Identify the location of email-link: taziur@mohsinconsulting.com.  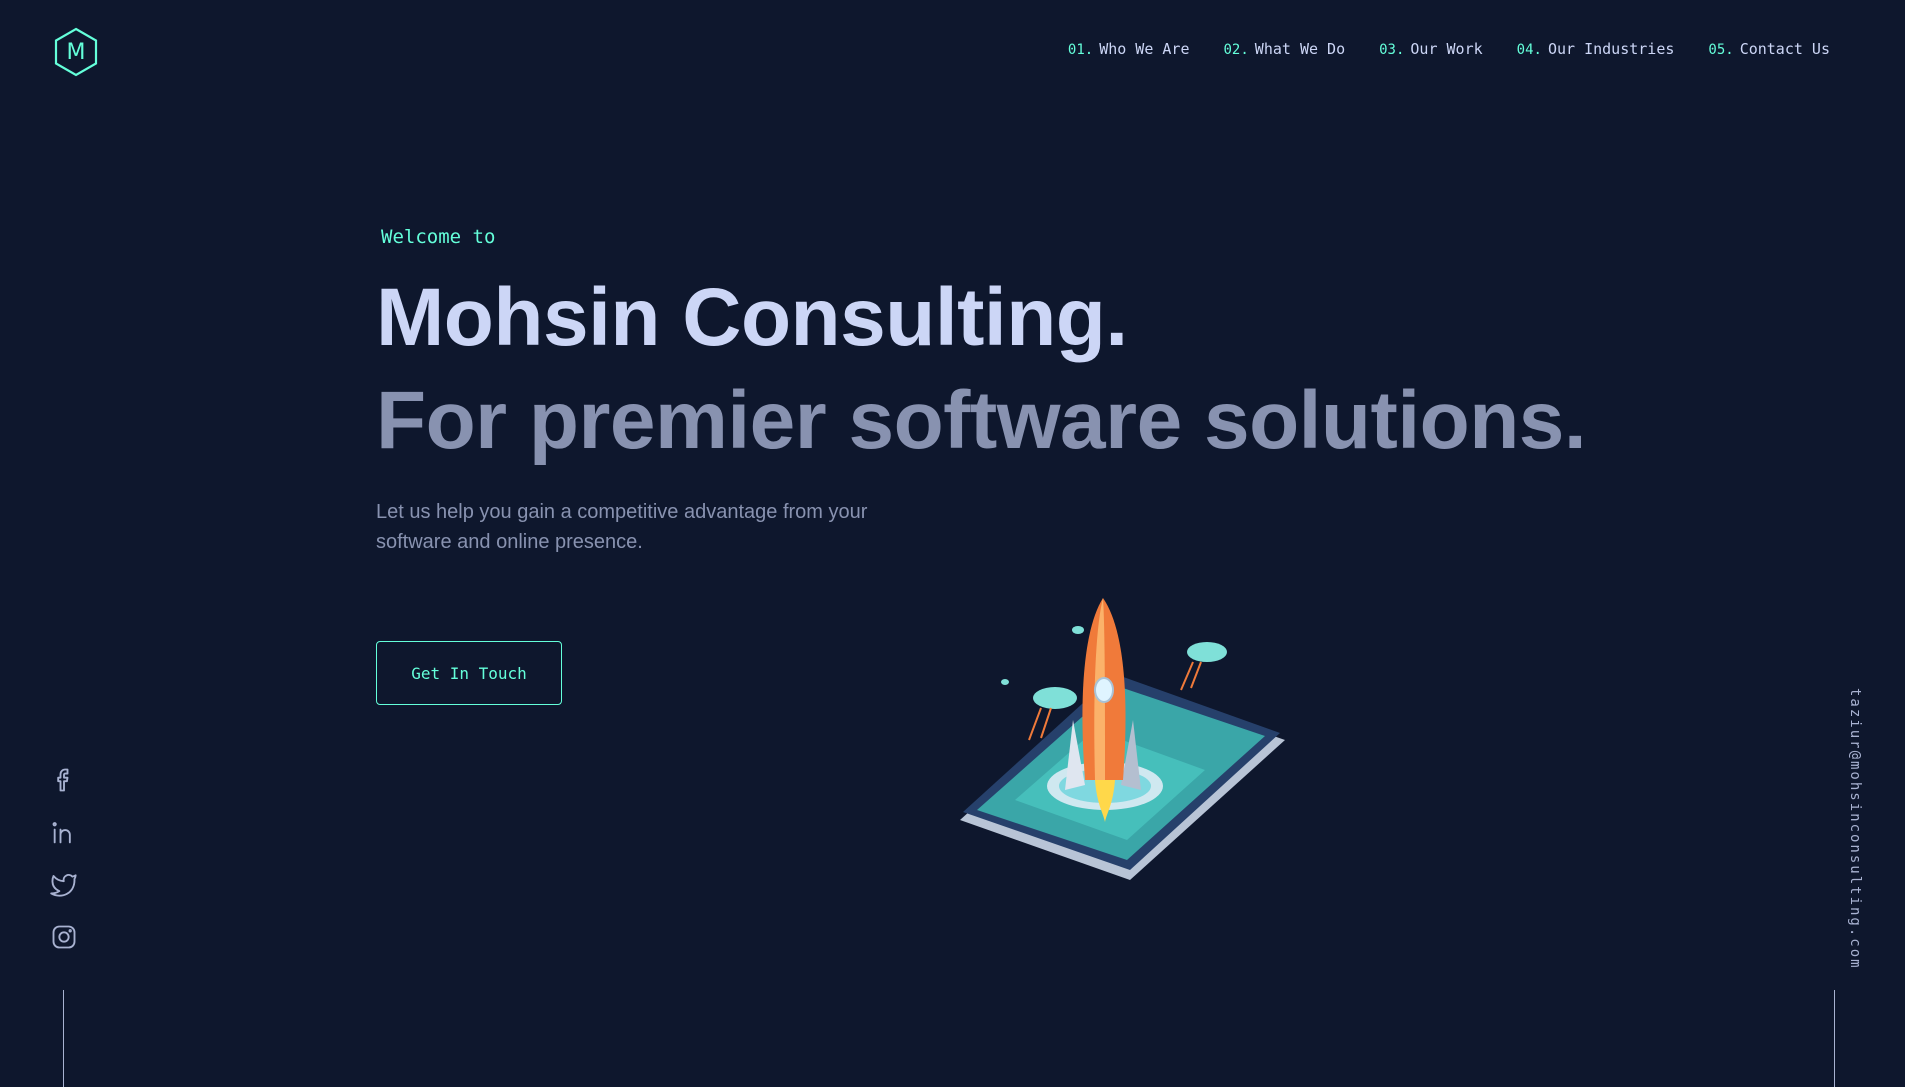
(1855, 829).